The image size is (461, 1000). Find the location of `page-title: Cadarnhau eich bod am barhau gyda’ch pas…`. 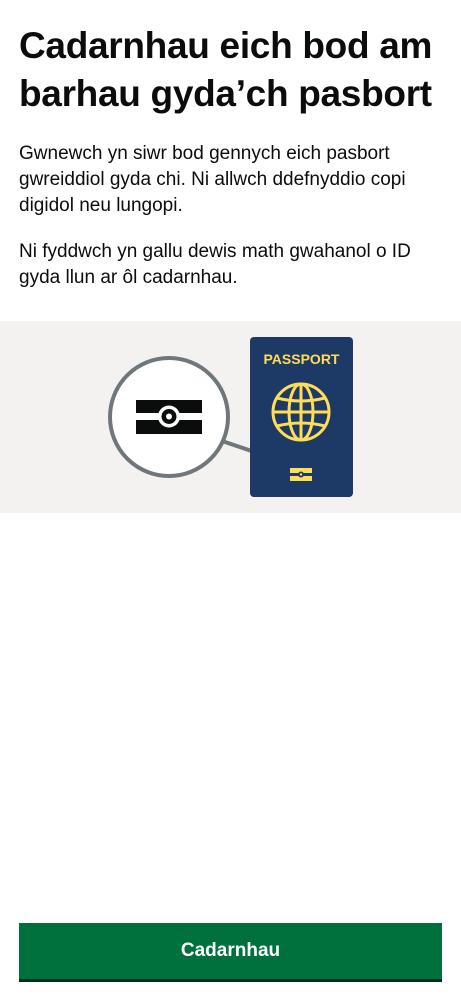

page-title: Cadarnhau eich bod am barhau gyda’ch pas… is located at coordinates (226, 69).